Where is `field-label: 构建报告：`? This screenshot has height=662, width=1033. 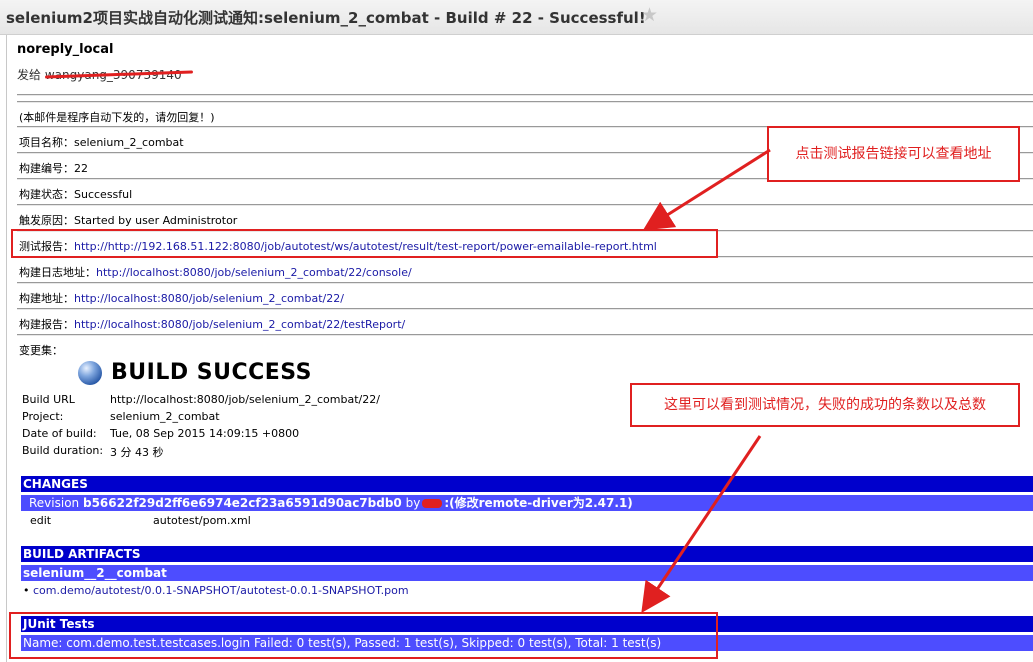 field-label: 构建报告： is located at coordinates (46, 324).